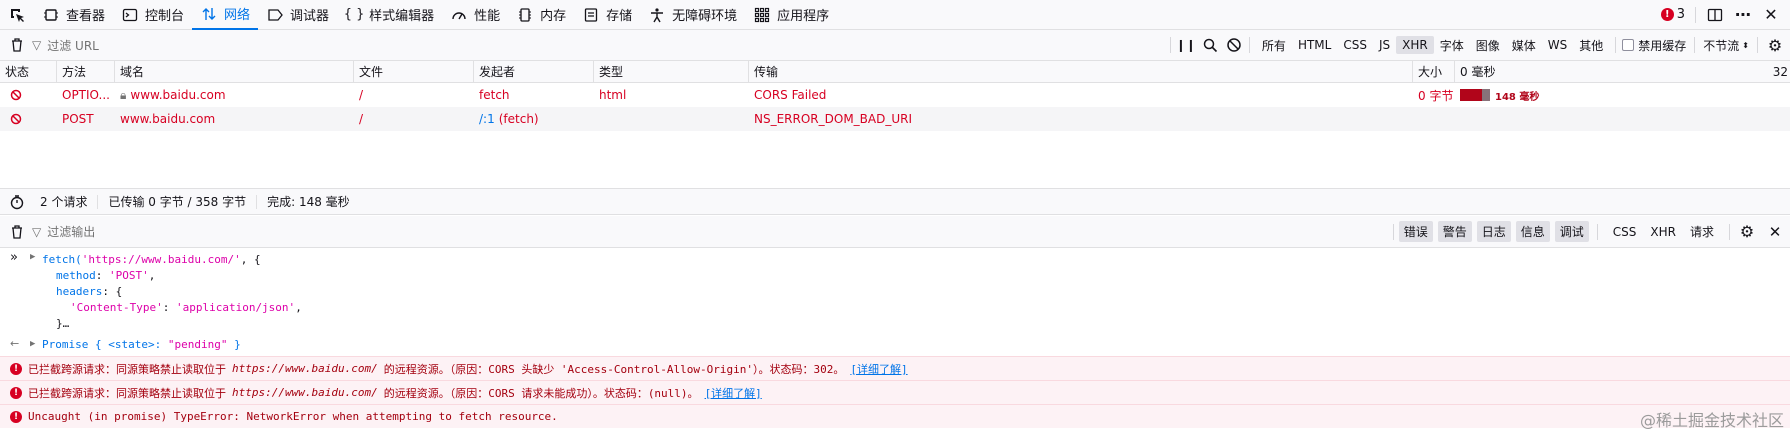  What do you see at coordinates (791, 15) in the screenshot?
I see `tab-application: 应用程序` at bounding box center [791, 15].